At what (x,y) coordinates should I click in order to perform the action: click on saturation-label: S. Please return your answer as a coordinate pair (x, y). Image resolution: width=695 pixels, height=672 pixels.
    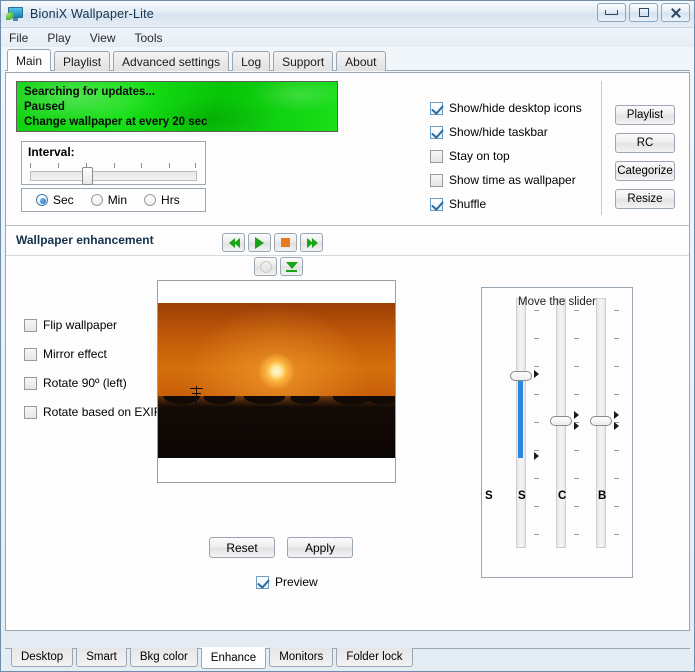
    Looking at the image, I should click on (522, 496).